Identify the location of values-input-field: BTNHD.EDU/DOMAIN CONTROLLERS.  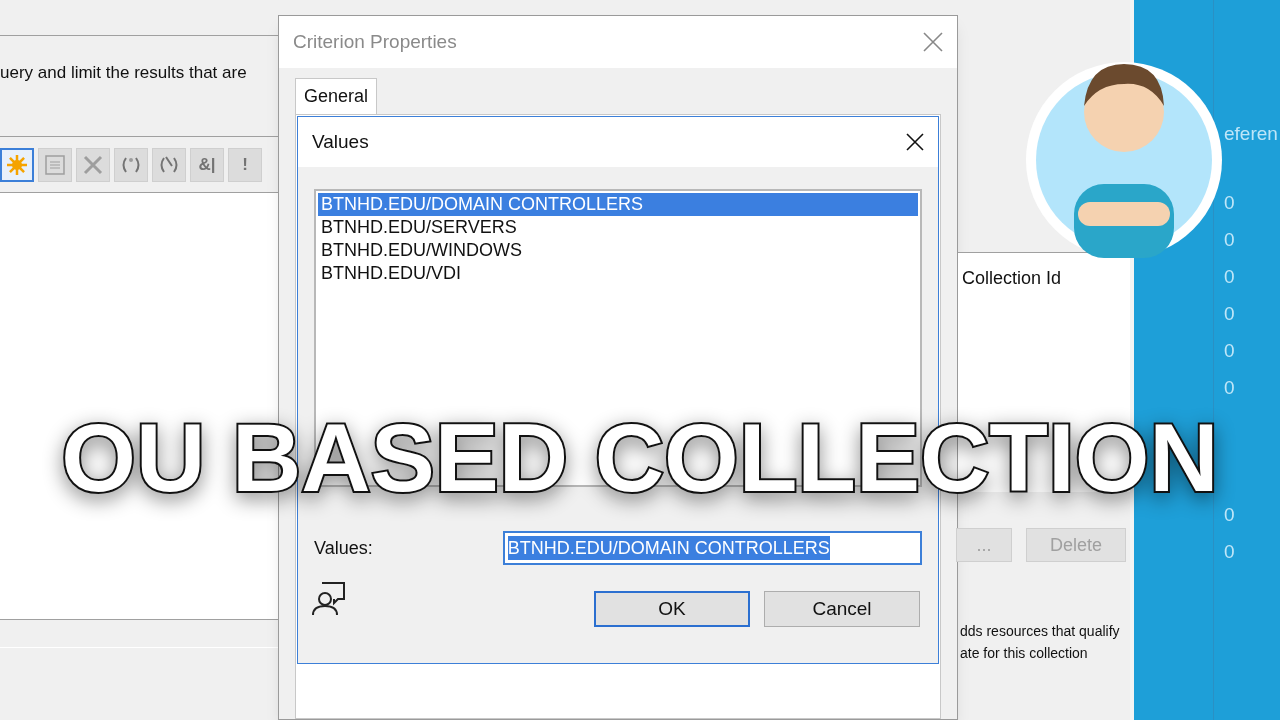
(712, 548).